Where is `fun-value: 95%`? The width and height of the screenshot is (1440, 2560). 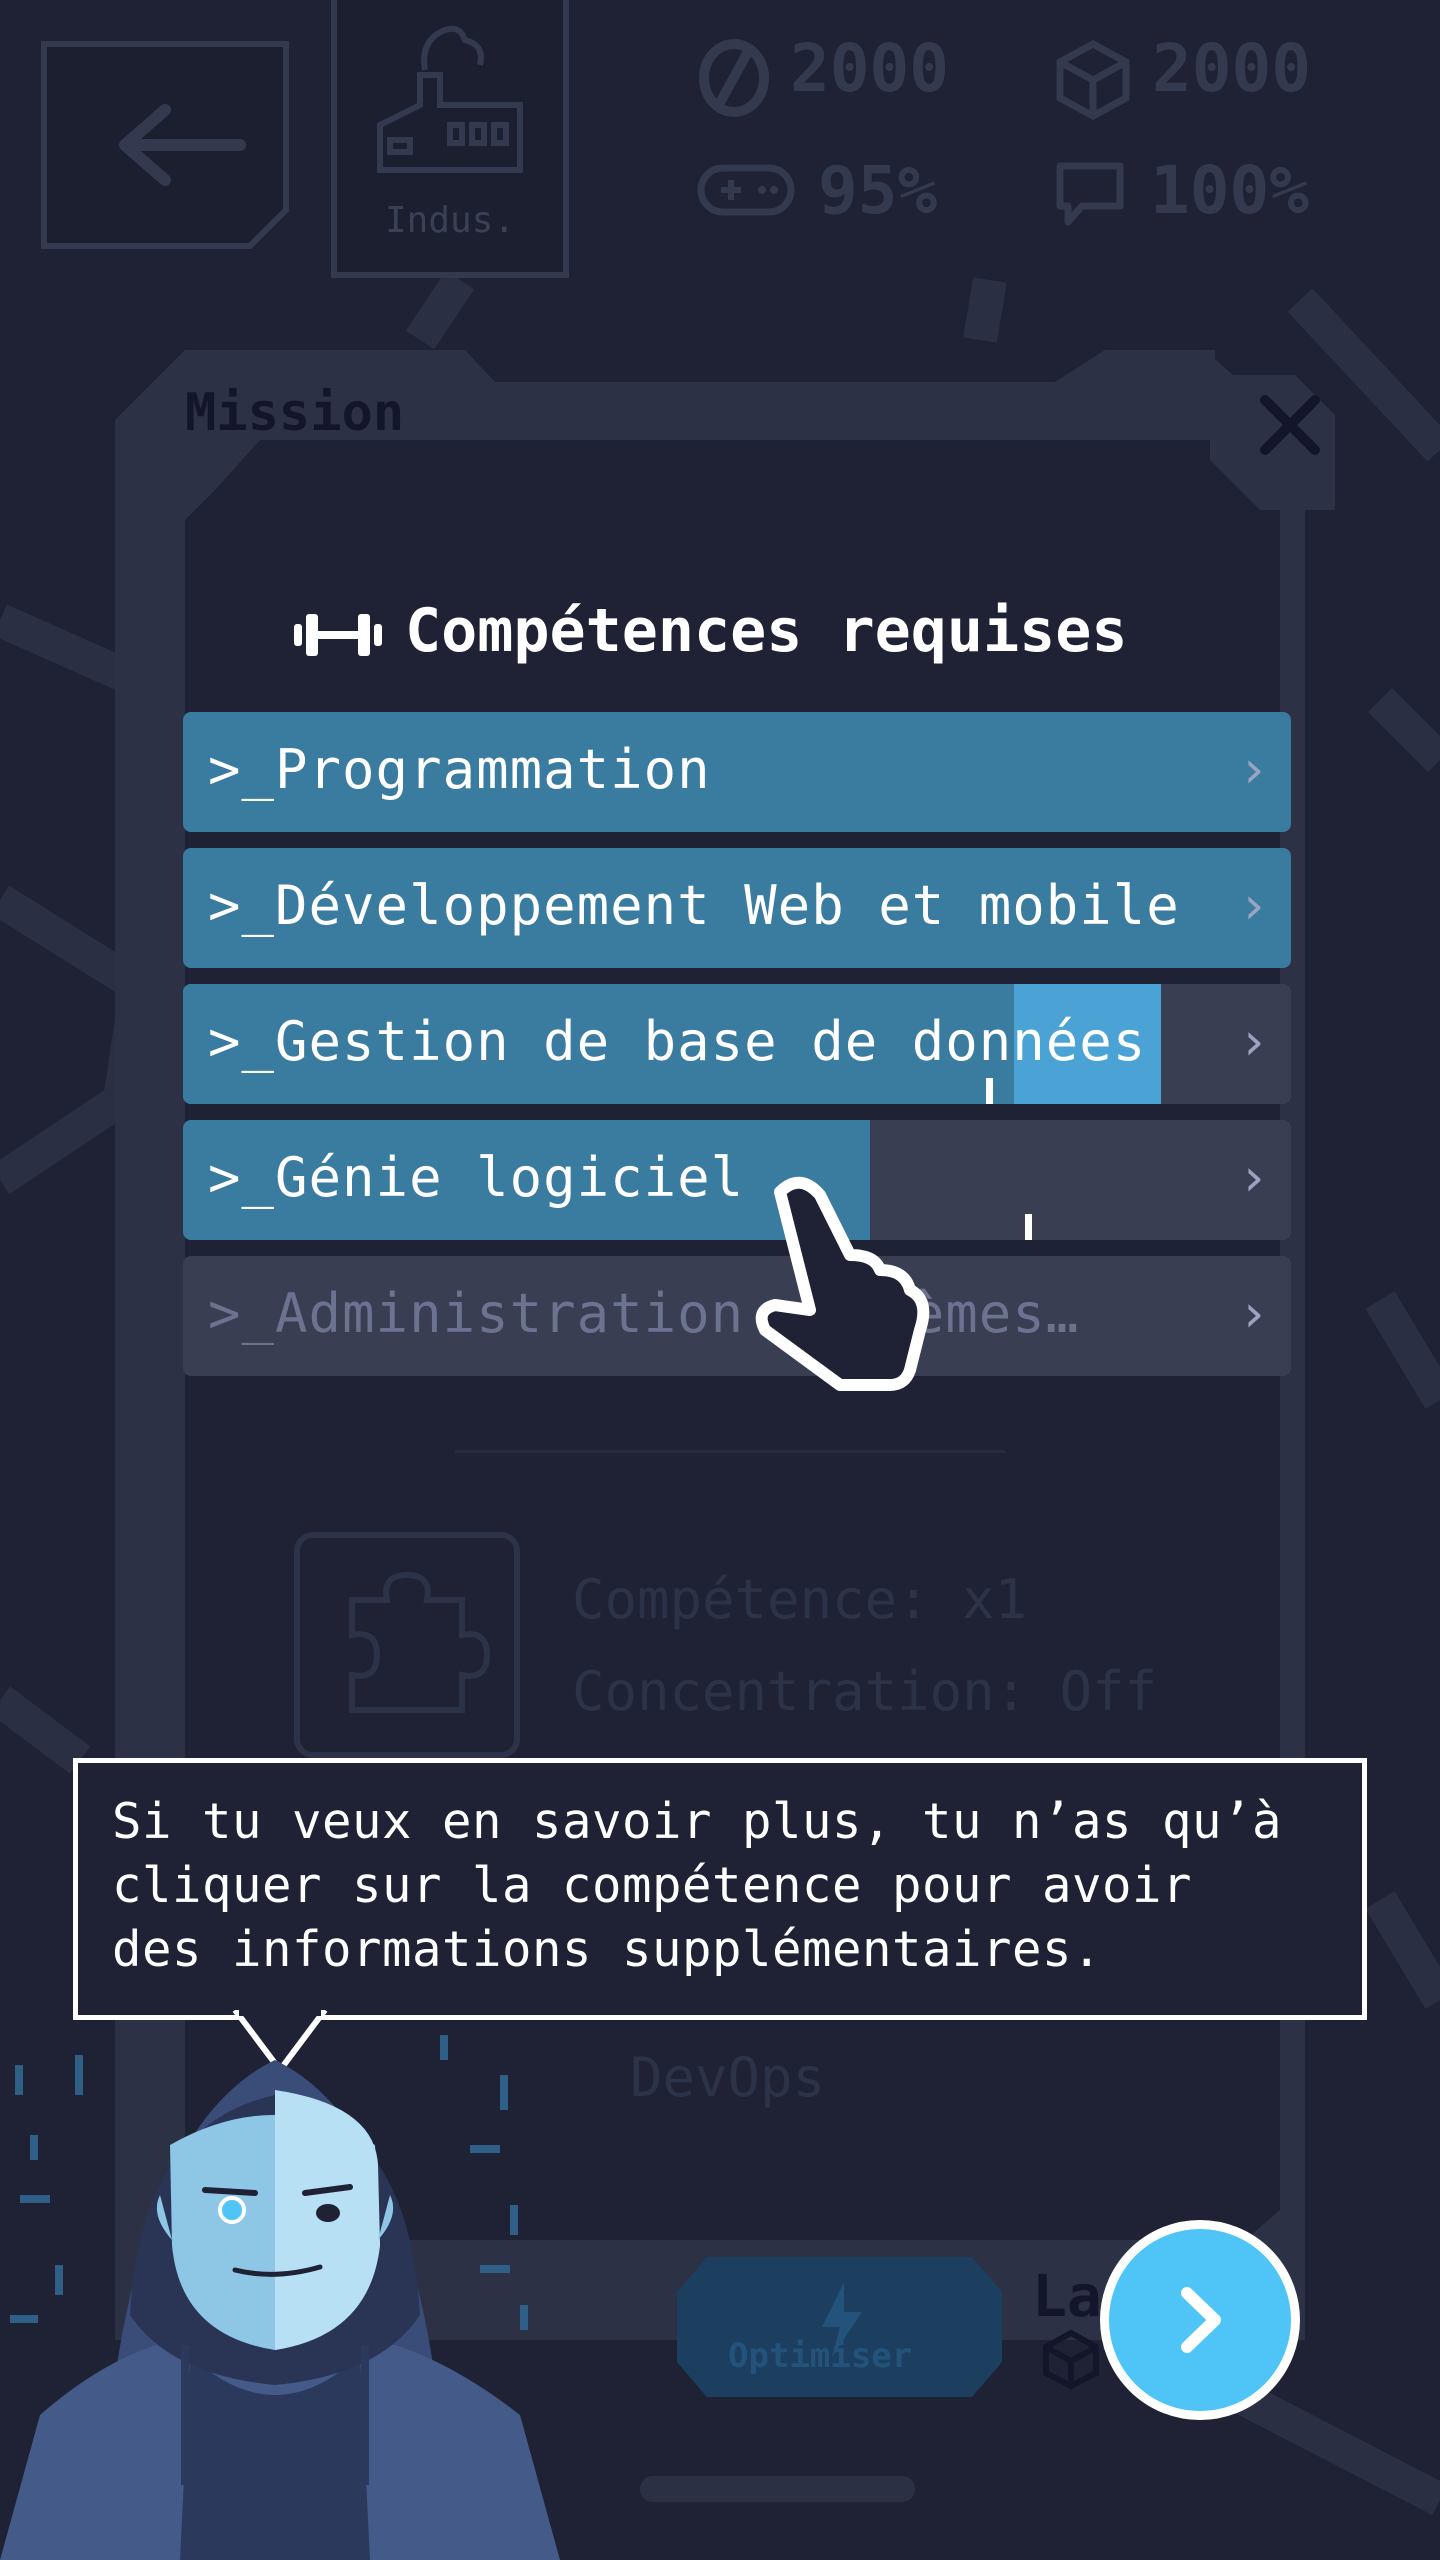 fun-value: 95% is located at coordinates (878, 190).